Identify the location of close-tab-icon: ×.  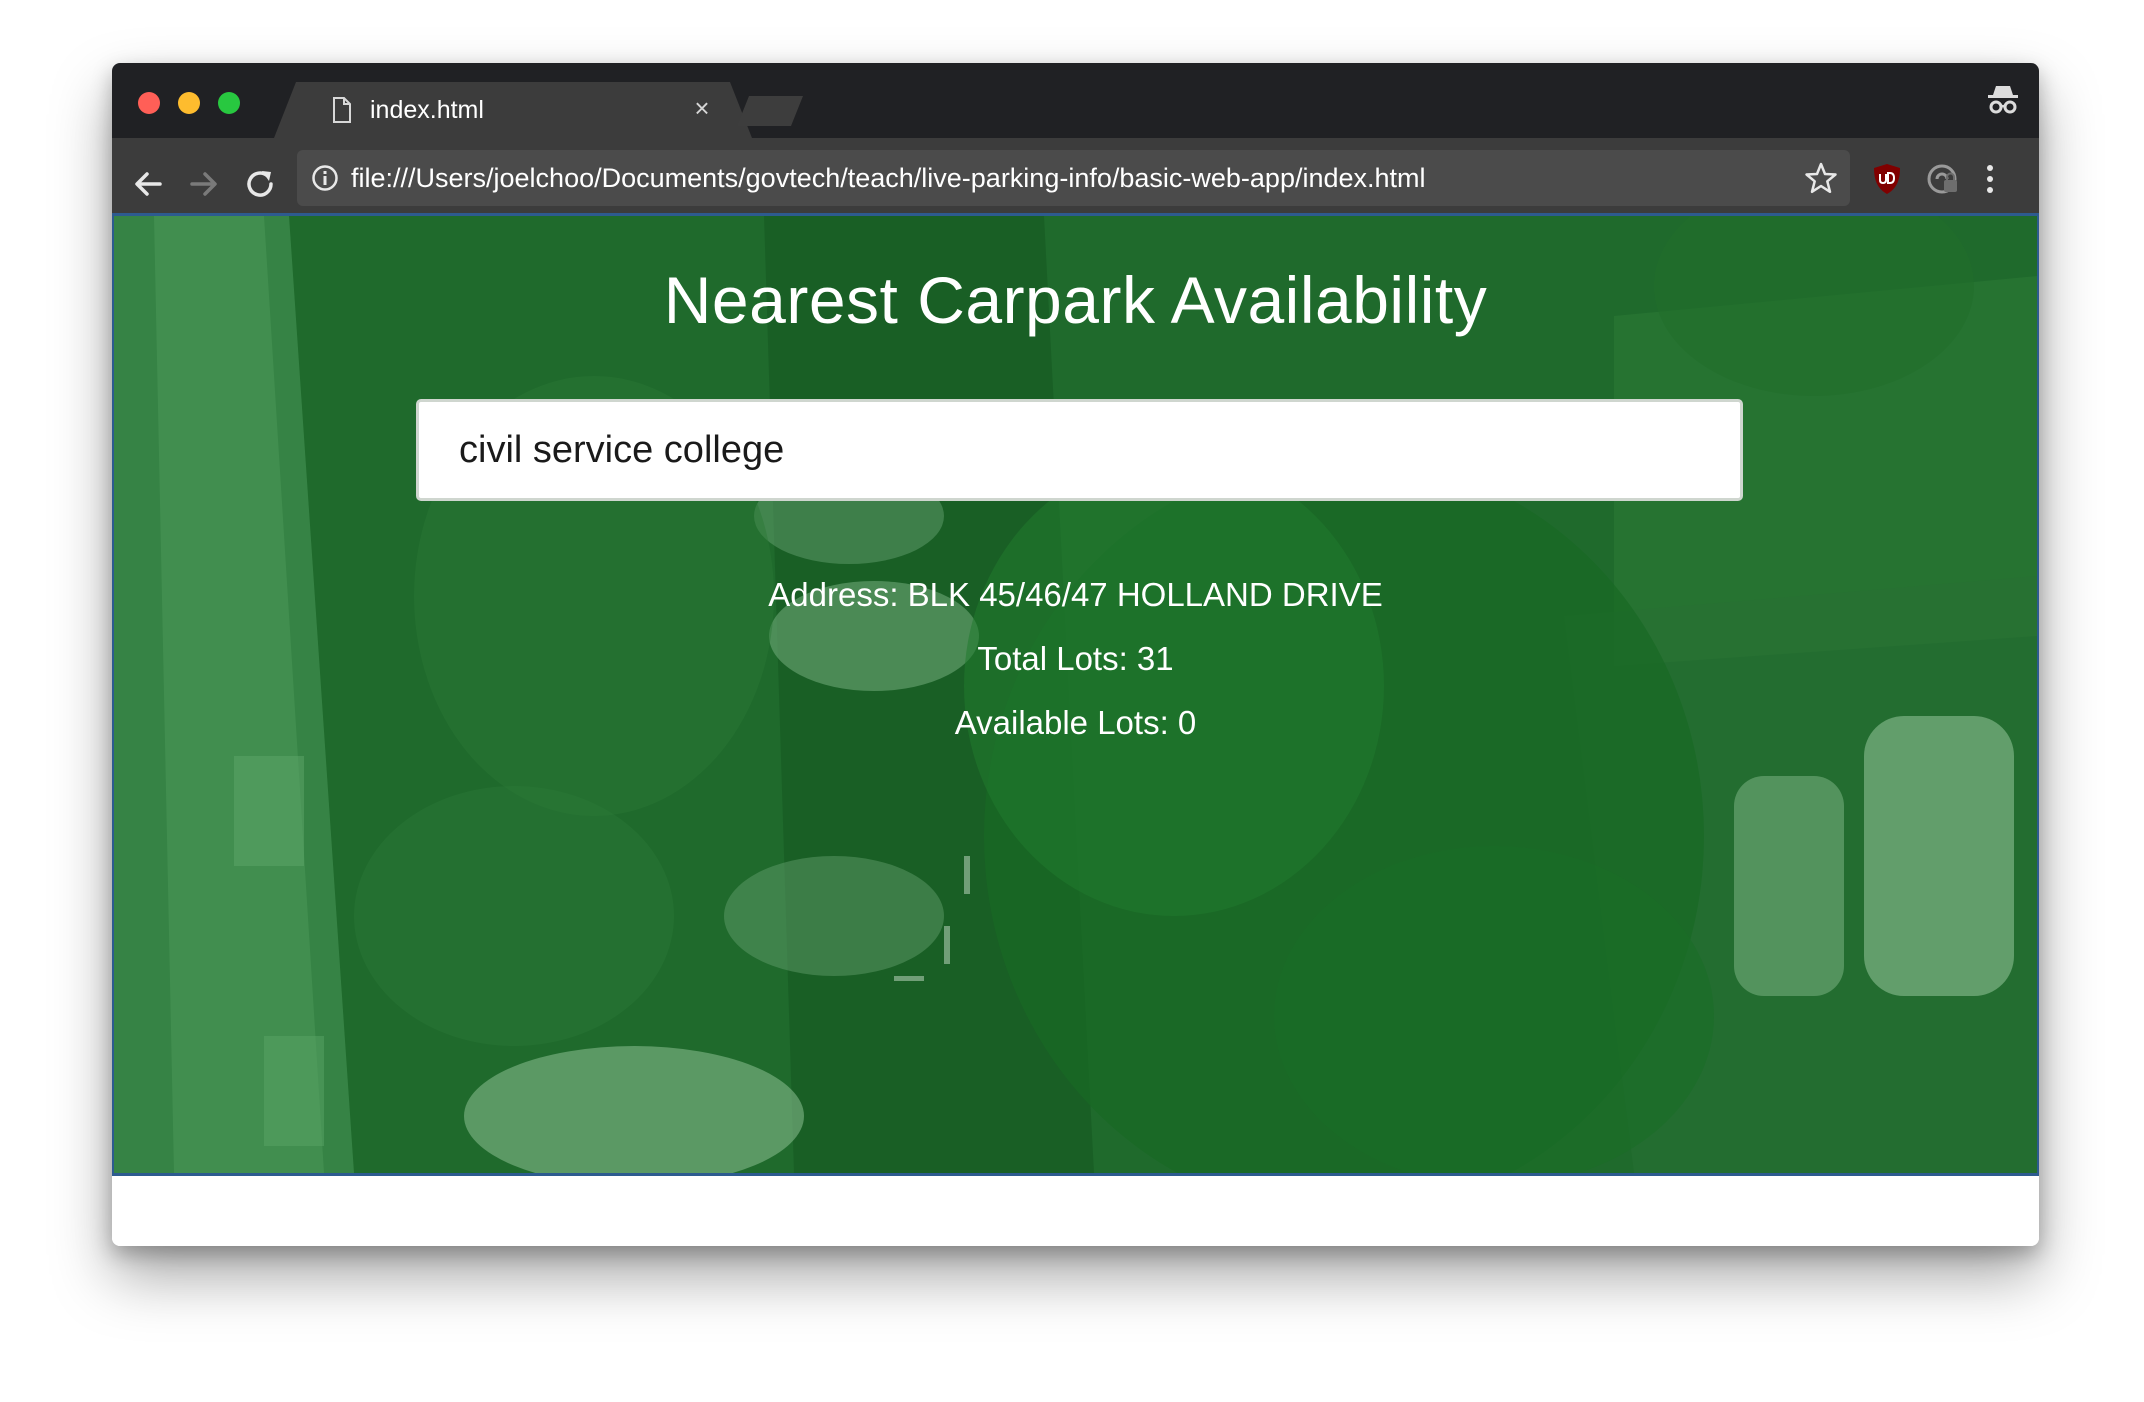
(702, 108).